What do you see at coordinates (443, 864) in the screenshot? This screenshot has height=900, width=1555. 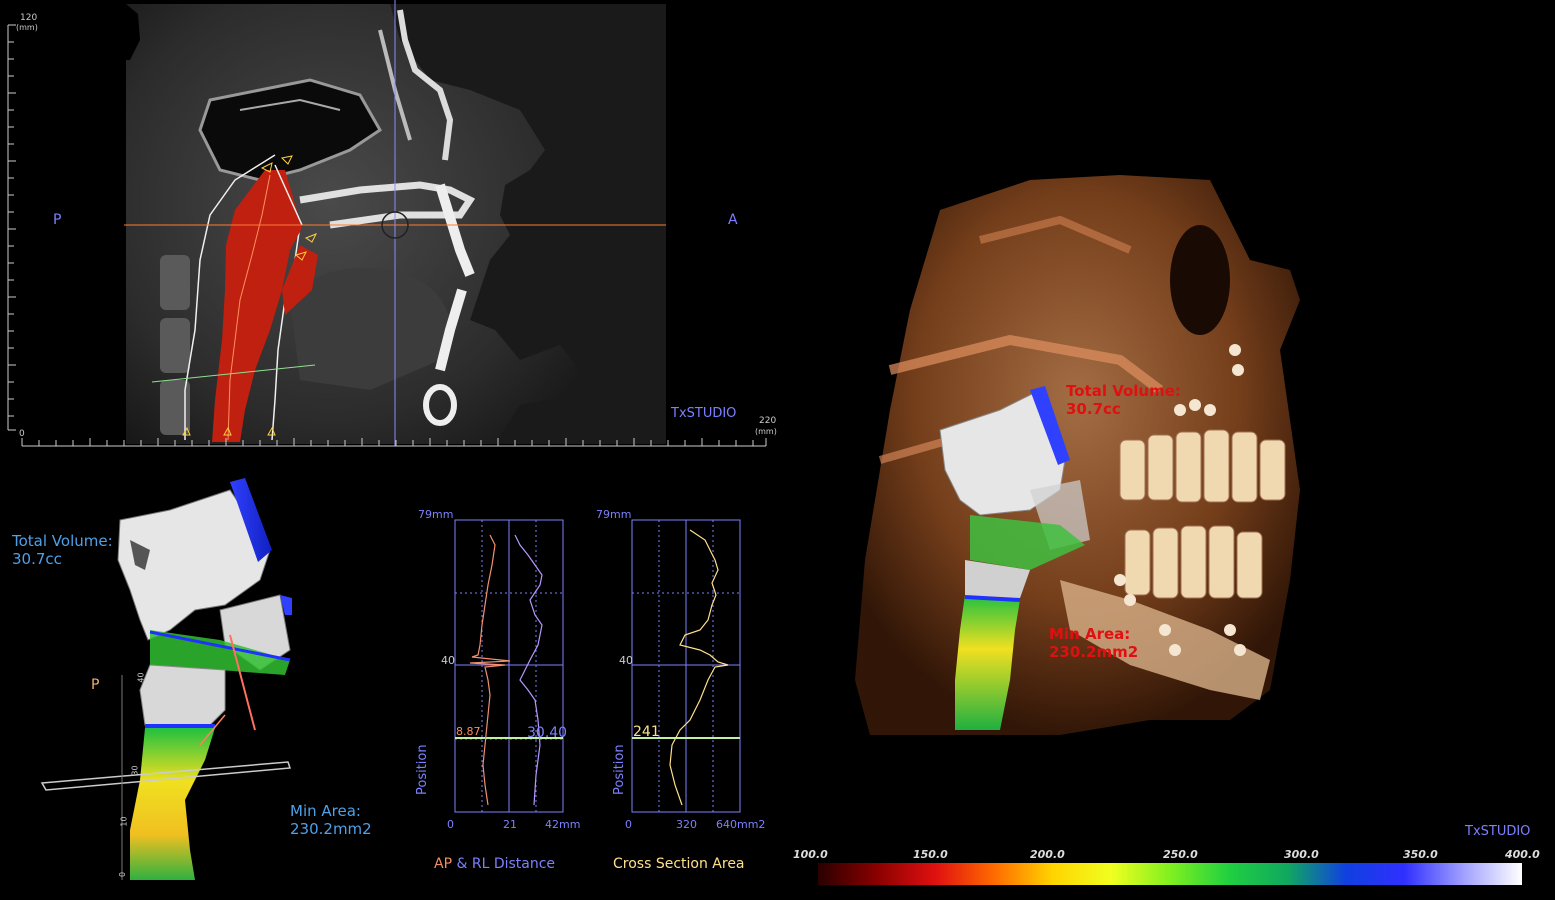 I see `distance-title-ap: AP` at bounding box center [443, 864].